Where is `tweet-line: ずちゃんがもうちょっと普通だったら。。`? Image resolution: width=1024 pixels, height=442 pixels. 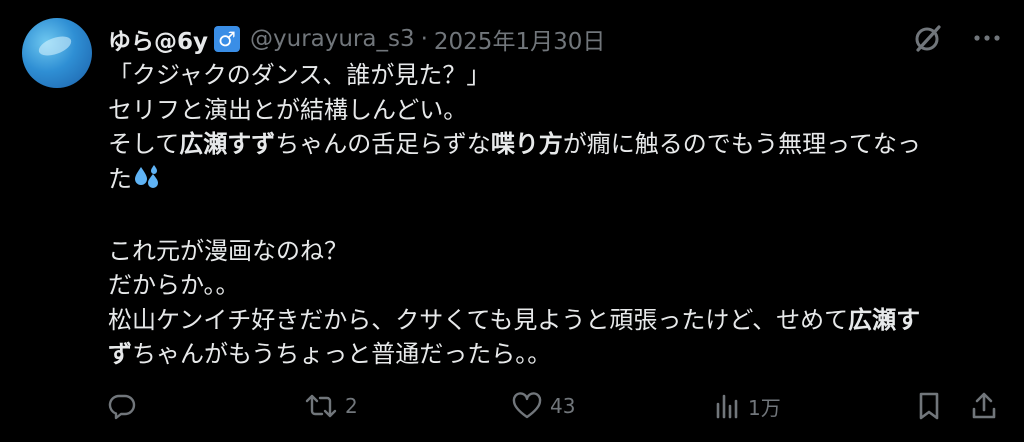 tweet-line: ずちゃんがもうちょっと普通だったら。。 is located at coordinates (553, 354).